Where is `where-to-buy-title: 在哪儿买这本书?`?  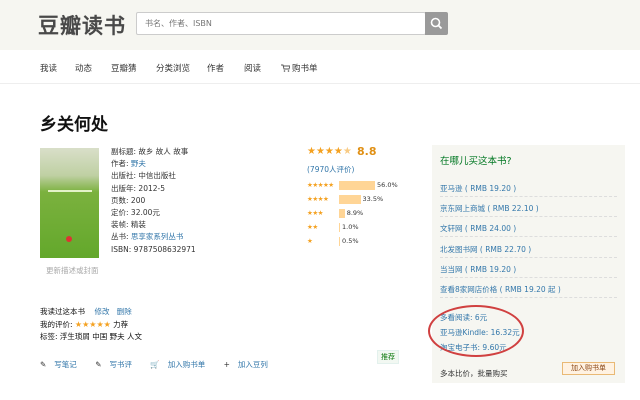
where-to-buy-title: 在哪儿买这本书? is located at coordinates (476, 161).